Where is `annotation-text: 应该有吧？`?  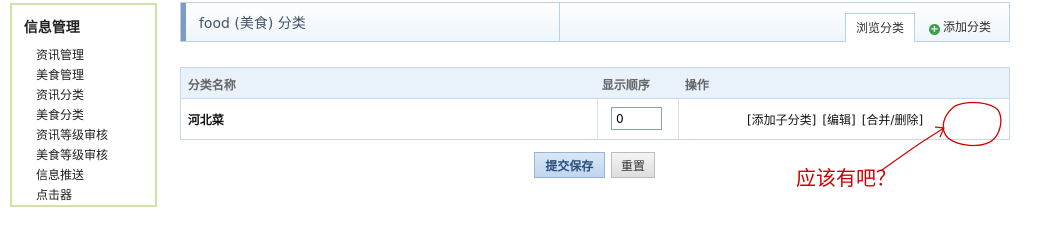 annotation-text: 应该有吧？ is located at coordinates (846, 178).